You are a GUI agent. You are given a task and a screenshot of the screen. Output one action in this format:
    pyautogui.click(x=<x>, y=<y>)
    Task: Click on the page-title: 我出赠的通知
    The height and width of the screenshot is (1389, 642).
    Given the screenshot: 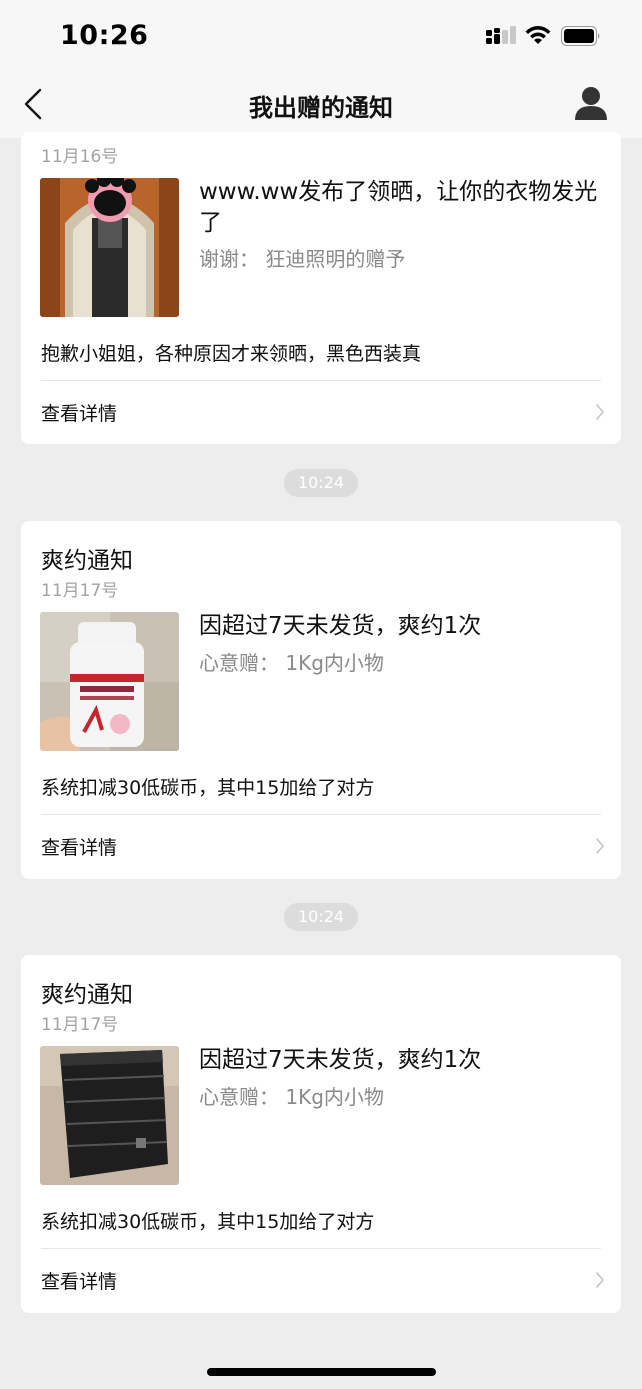 What is the action you would take?
    pyautogui.click(x=321, y=108)
    